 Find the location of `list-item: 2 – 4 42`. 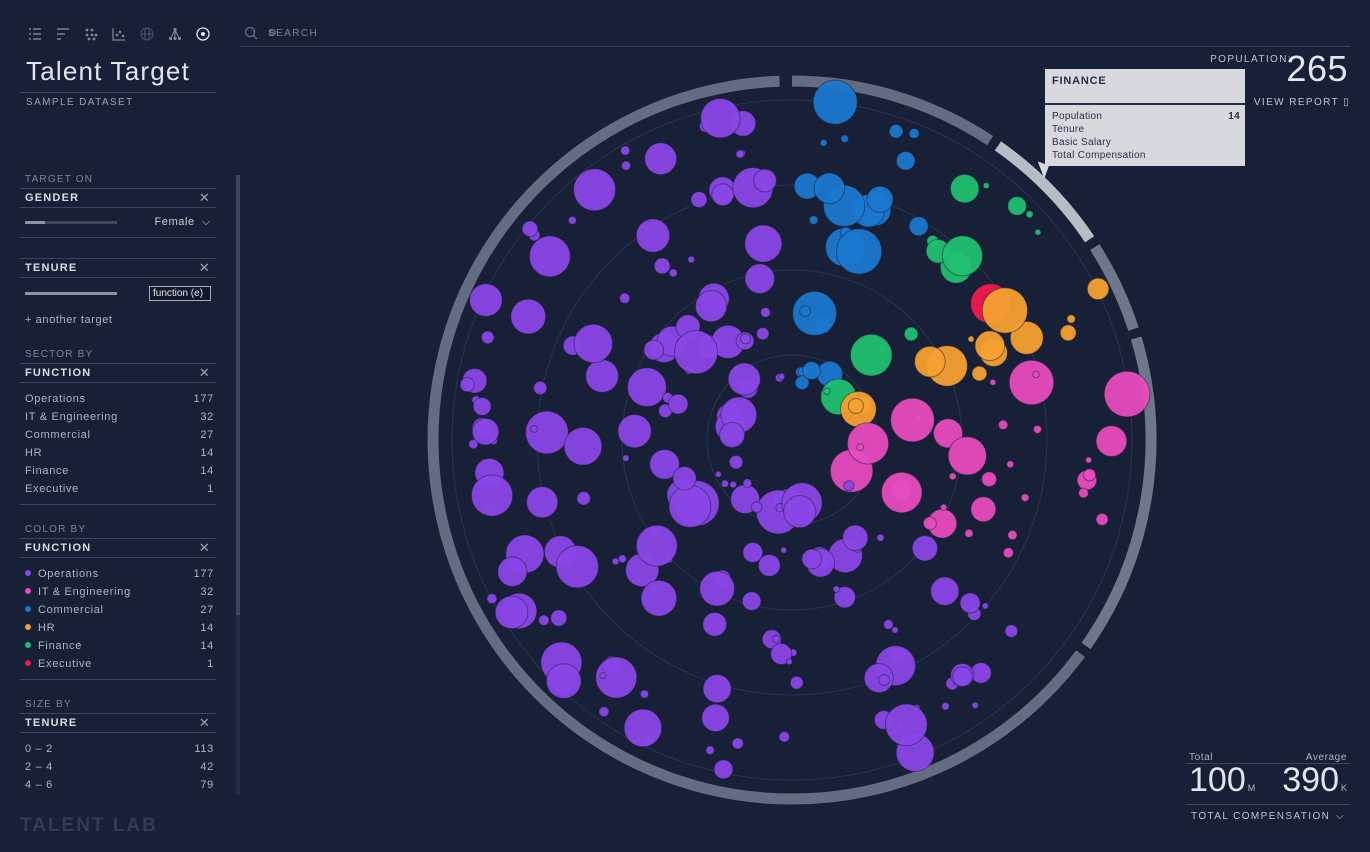

list-item: 2 – 4 42 is located at coordinates (118, 767).